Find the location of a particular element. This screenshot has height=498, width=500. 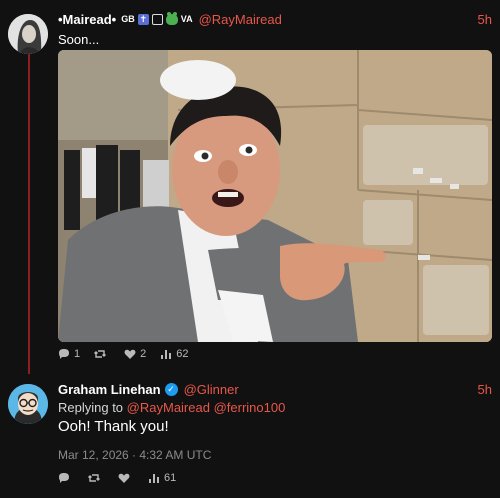

reply-button is located at coordinates (66, 478).